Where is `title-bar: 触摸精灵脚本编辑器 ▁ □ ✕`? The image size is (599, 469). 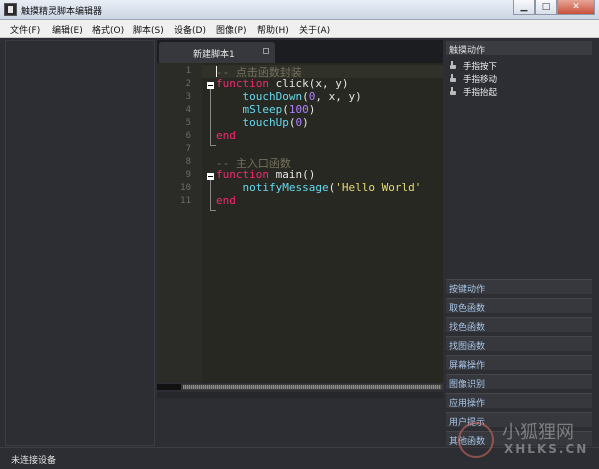 title-bar: 触摸精灵脚本编辑器 ▁ □ ✕ is located at coordinates (299, 10).